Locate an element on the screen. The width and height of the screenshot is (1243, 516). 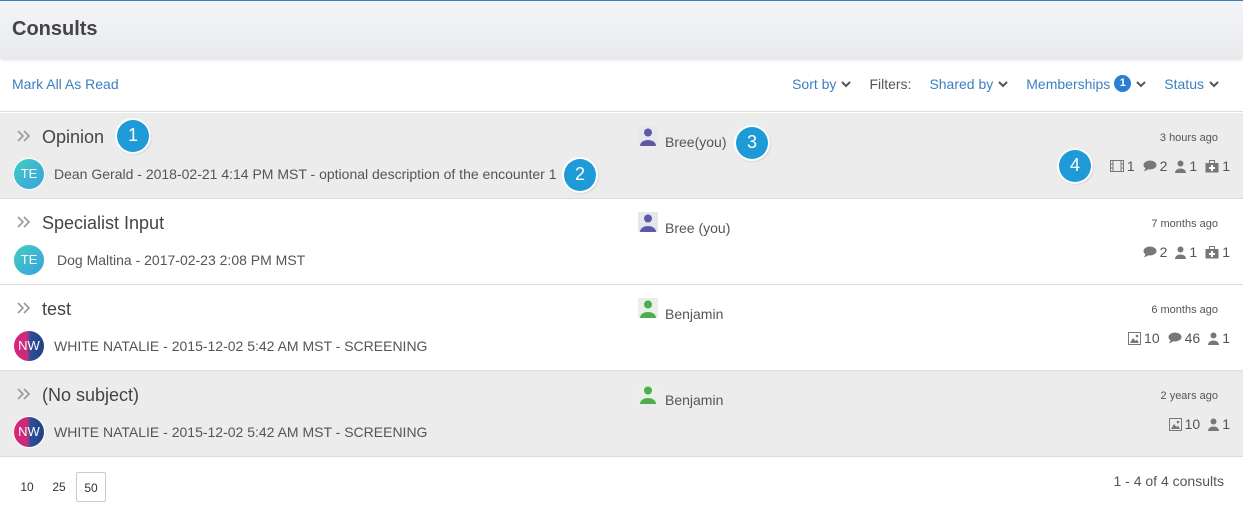
page-title: Consults is located at coordinates (55, 29).